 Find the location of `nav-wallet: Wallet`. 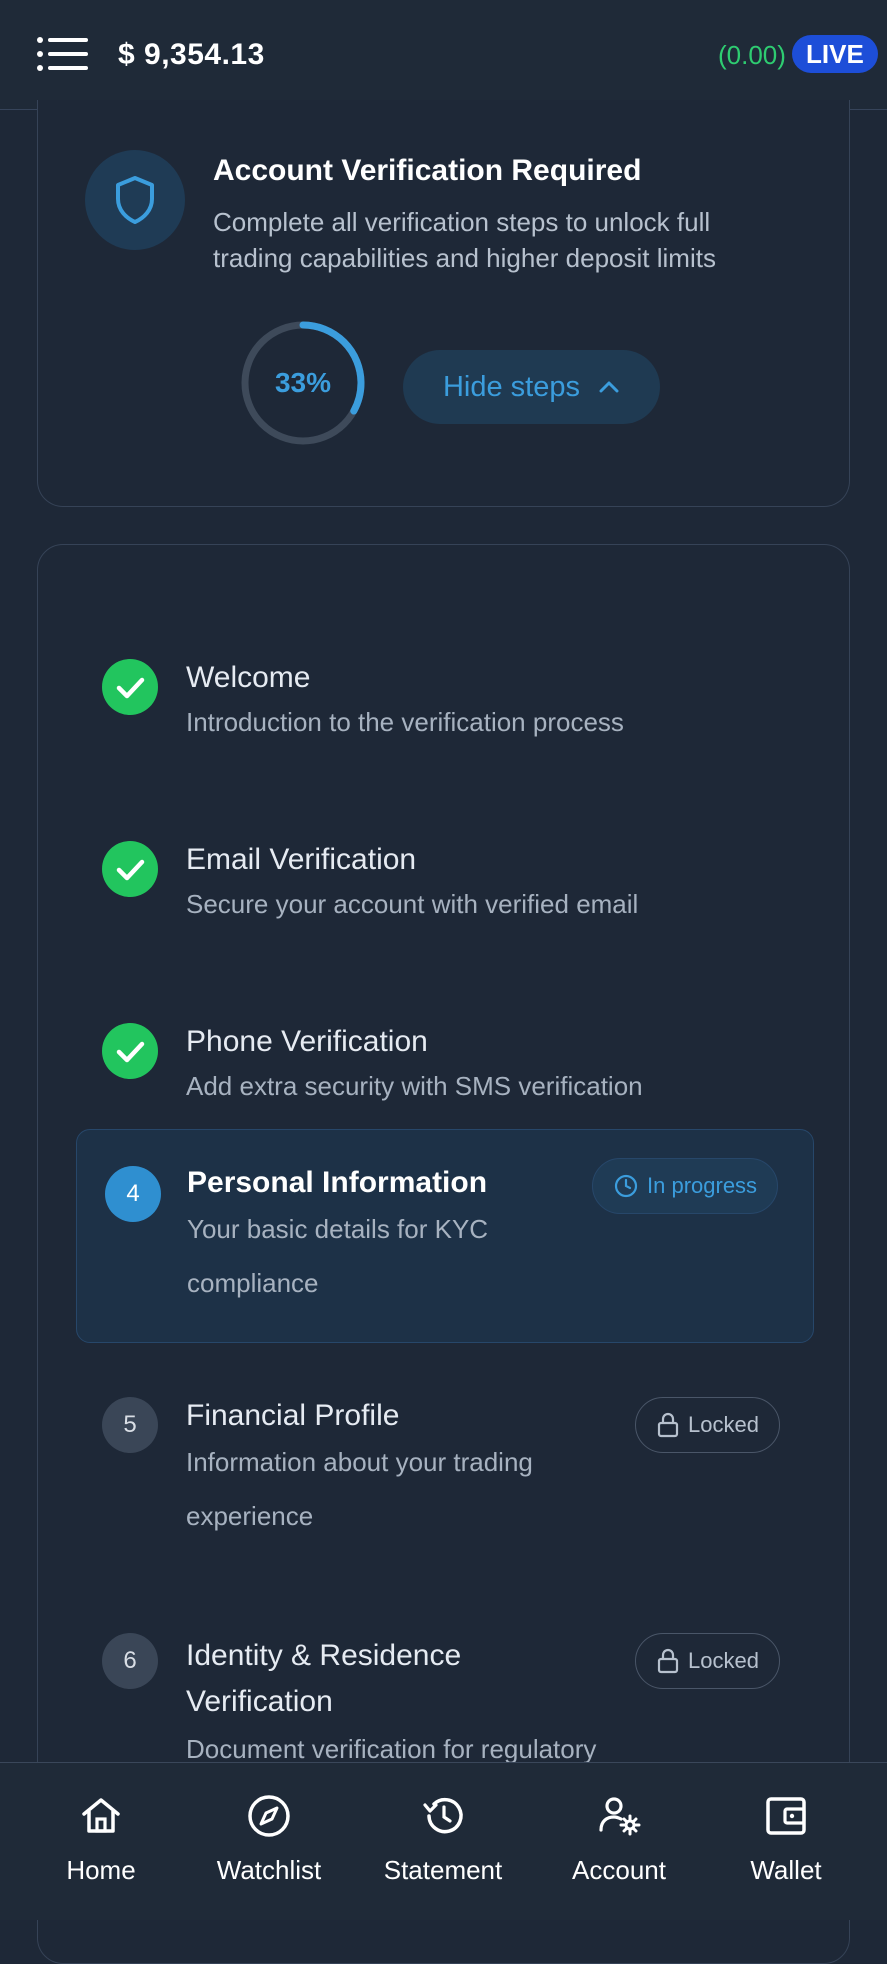

nav-wallet: Wallet is located at coordinates (786, 1839).